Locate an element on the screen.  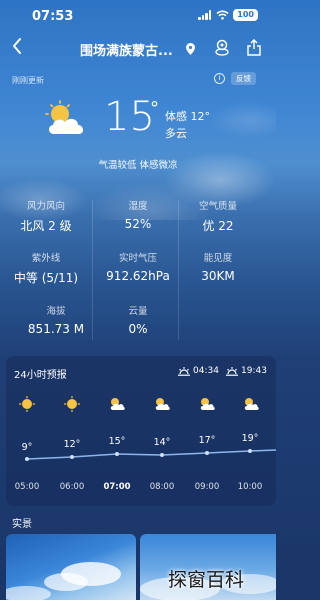
location-pin-icon is located at coordinates (190, 49).